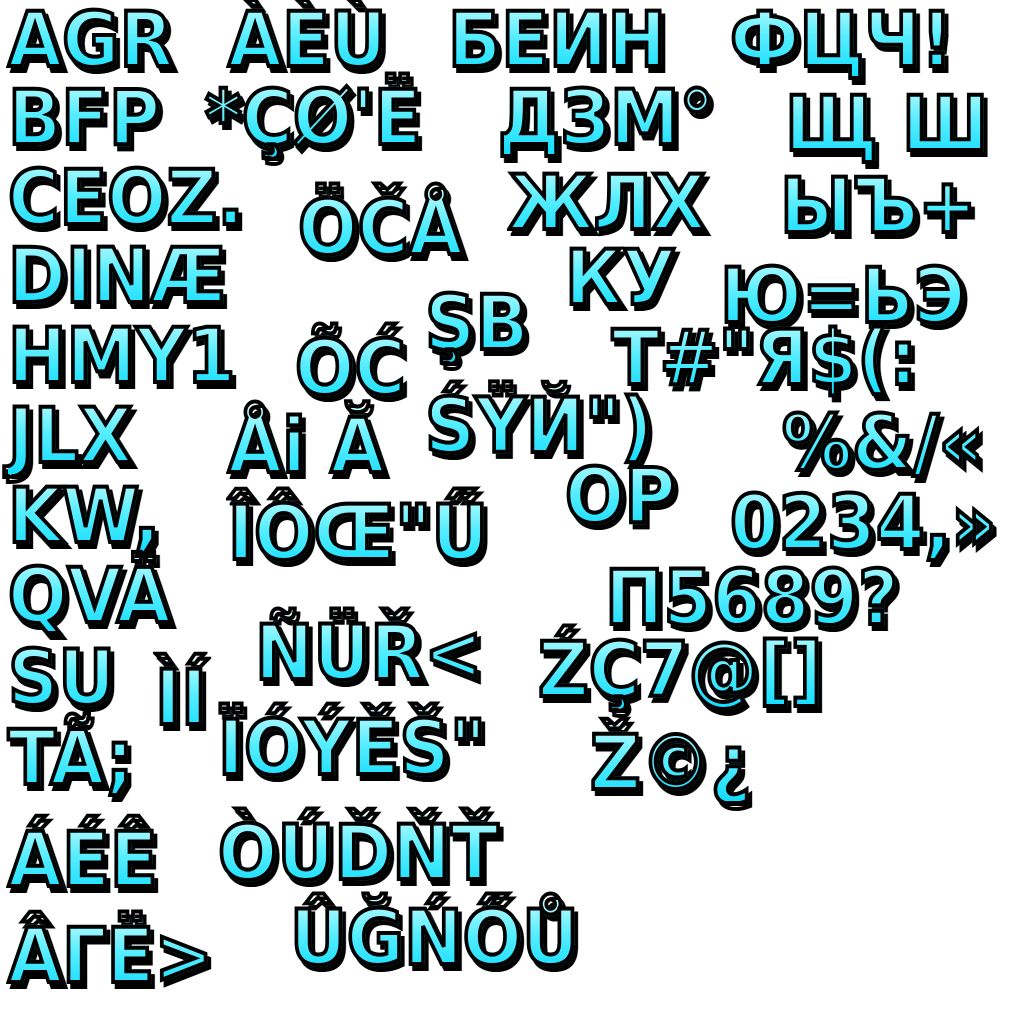 This screenshot has width=1024, height=1024. Describe the element at coordinates (313, 117) in the screenshot. I see `glyph-group: *ÇØ'Ë` at that location.